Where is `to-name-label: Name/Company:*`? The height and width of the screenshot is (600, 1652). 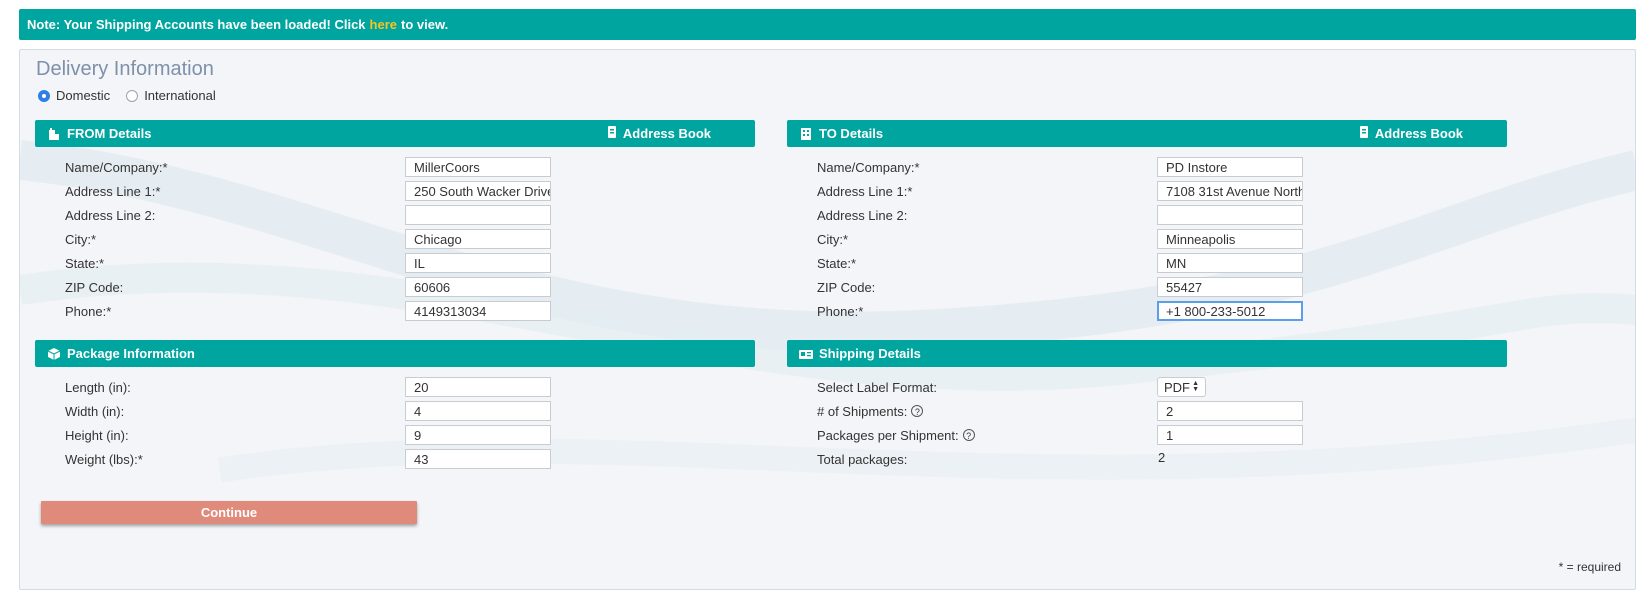
to-name-label: Name/Company:* is located at coordinates (868, 167).